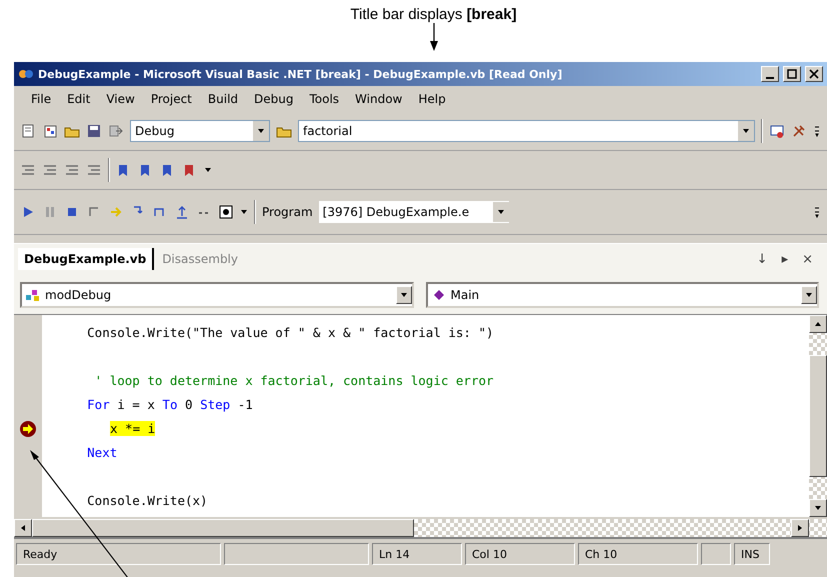  What do you see at coordinates (273, 99) in the screenshot?
I see `menu-item: Debug` at bounding box center [273, 99].